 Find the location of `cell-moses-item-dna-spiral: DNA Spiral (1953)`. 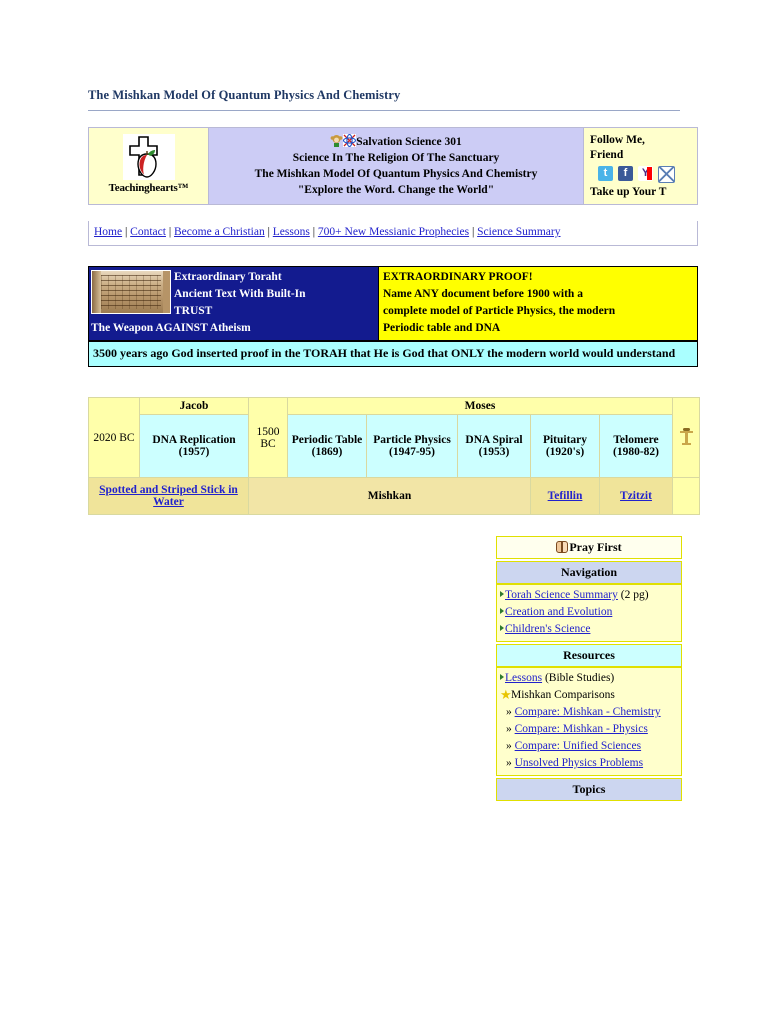

cell-moses-item-dna-spiral: DNA Spiral (1953) is located at coordinates (494, 446).